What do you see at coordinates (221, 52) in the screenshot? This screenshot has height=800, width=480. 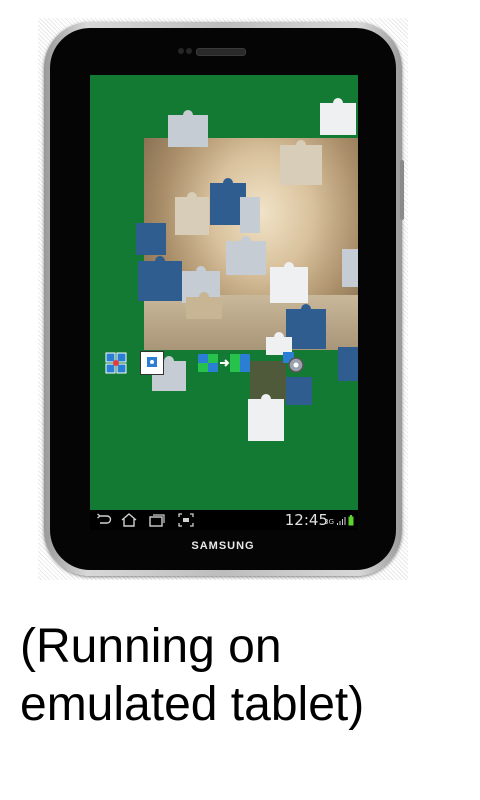 I see `earpiece-speaker` at bounding box center [221, 52].